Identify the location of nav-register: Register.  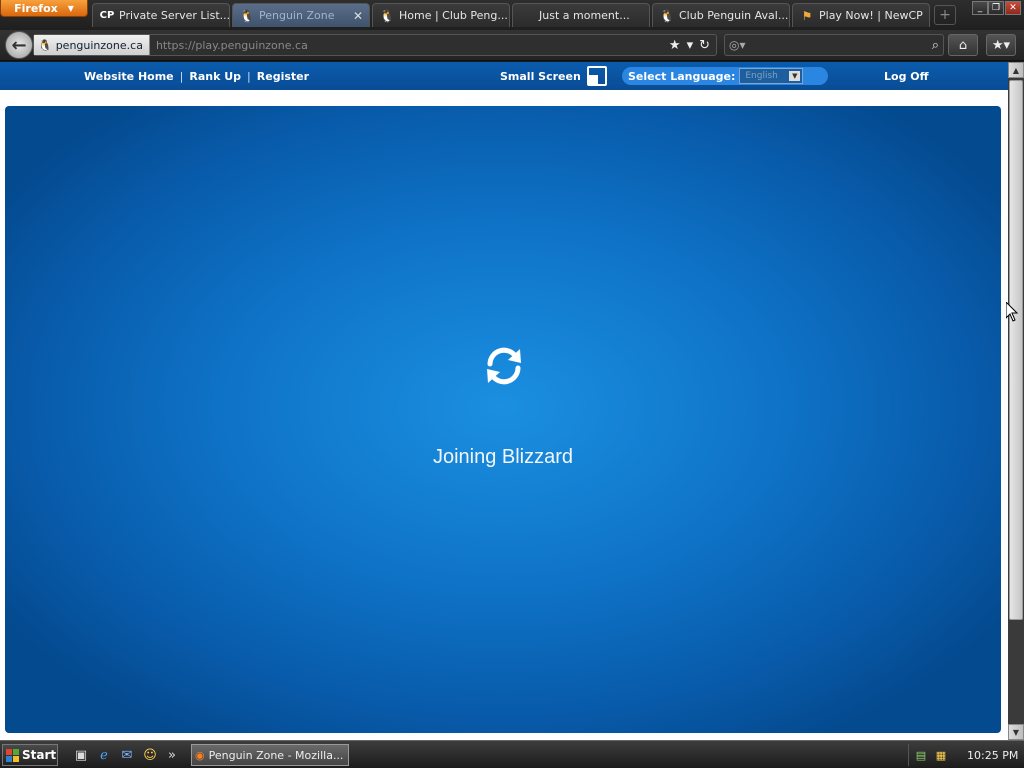
(283, 76).